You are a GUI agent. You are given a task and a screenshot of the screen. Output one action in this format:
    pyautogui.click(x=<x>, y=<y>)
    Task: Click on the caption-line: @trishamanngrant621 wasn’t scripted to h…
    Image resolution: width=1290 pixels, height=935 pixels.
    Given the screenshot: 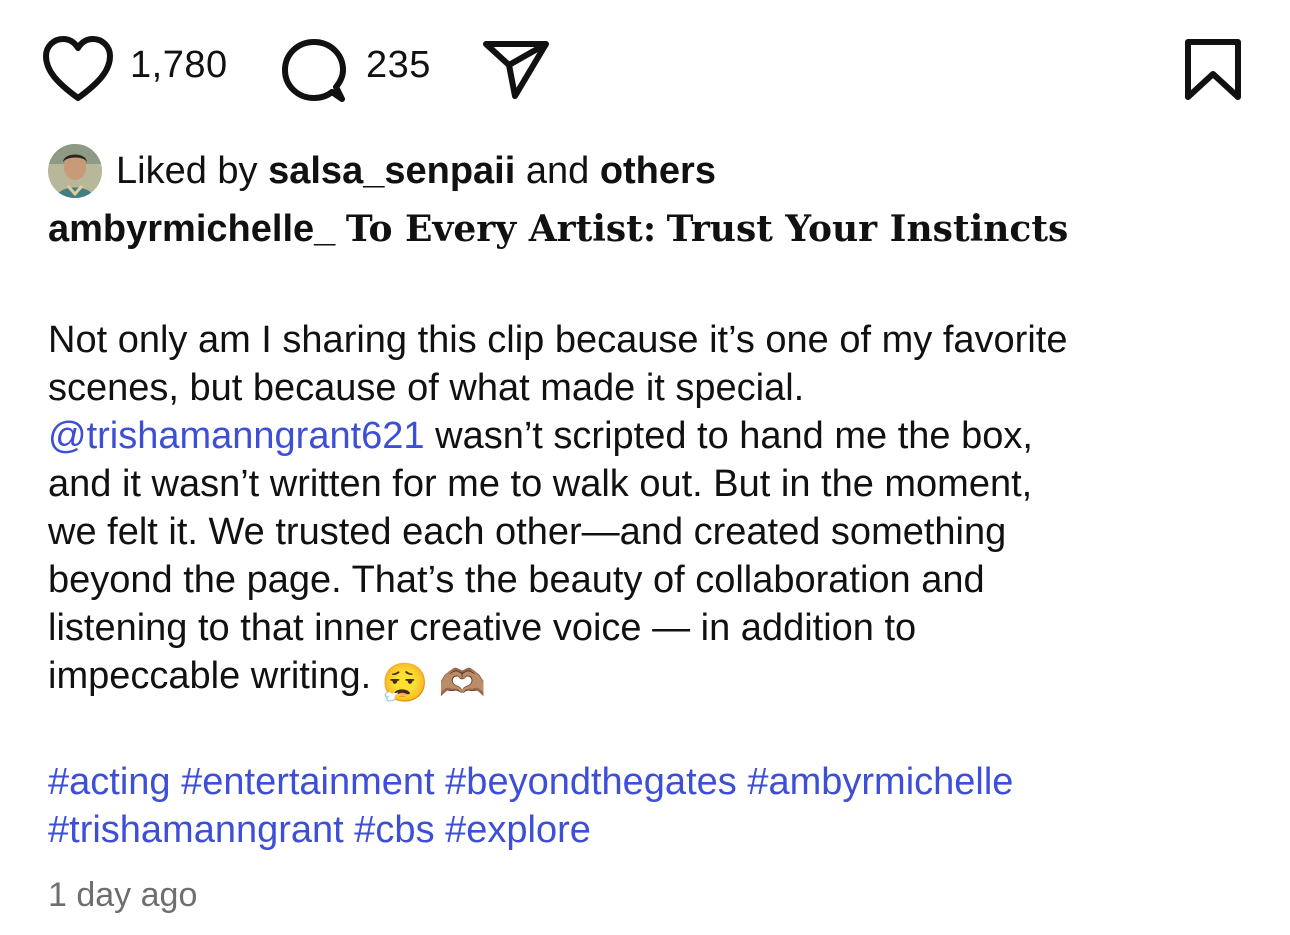 What is the action you would take?
    pyautogui.click(x=648, y=436)
    